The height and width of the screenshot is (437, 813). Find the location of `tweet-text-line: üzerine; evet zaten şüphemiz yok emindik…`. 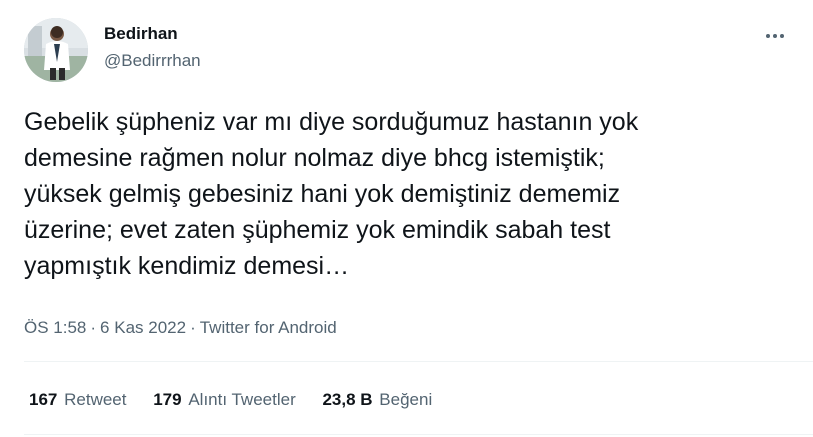

tweet-text-line: üzerine; evet zaten şüphemiz yok emindik… is located at coordinates (317, 230).